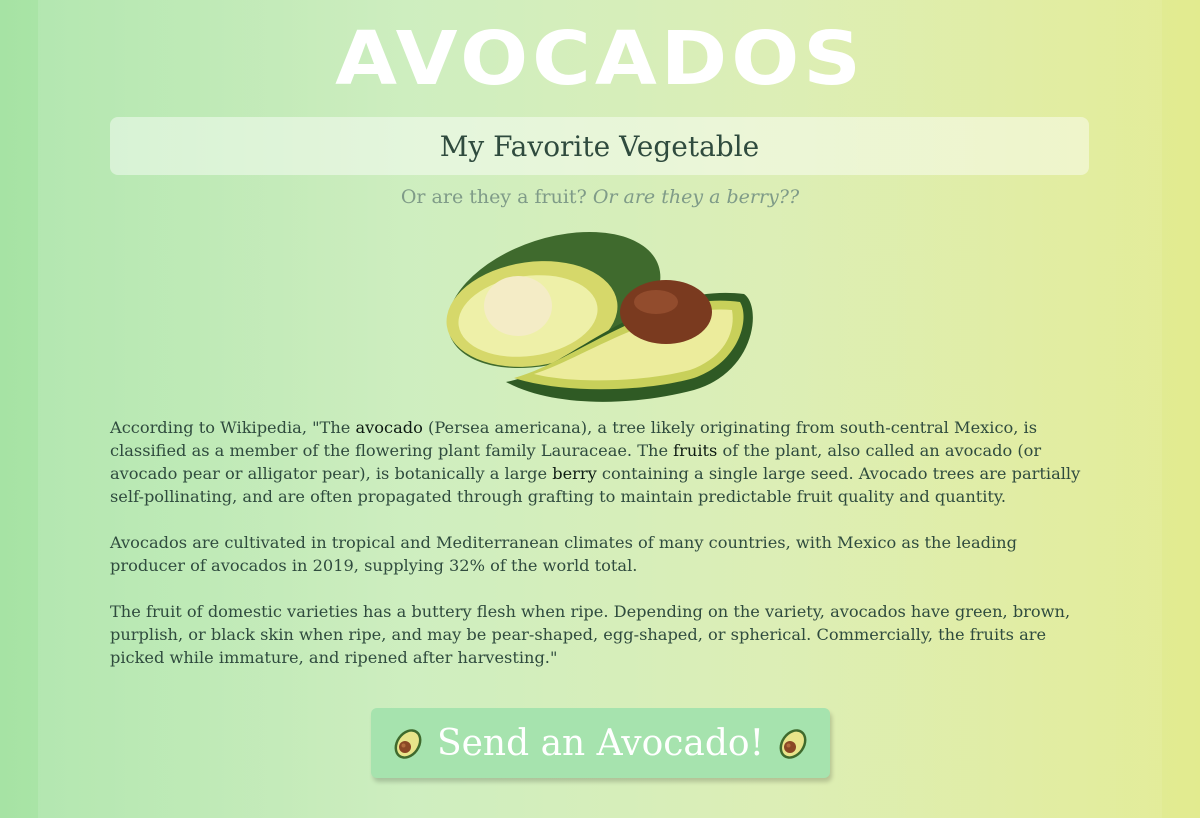 The height and width of the screenshot is (818, 1200). I want to click on avocado-illustration, so click(599, 316).